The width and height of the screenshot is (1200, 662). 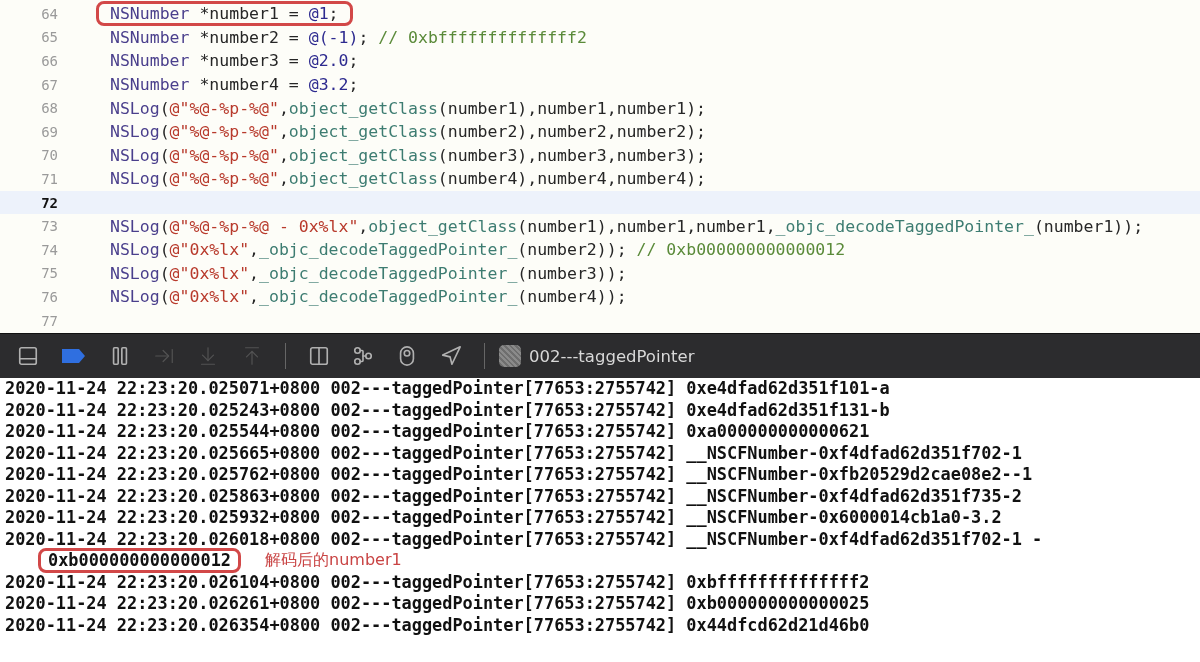 I want to click on line-number: 74, so click(x=49, y=249).